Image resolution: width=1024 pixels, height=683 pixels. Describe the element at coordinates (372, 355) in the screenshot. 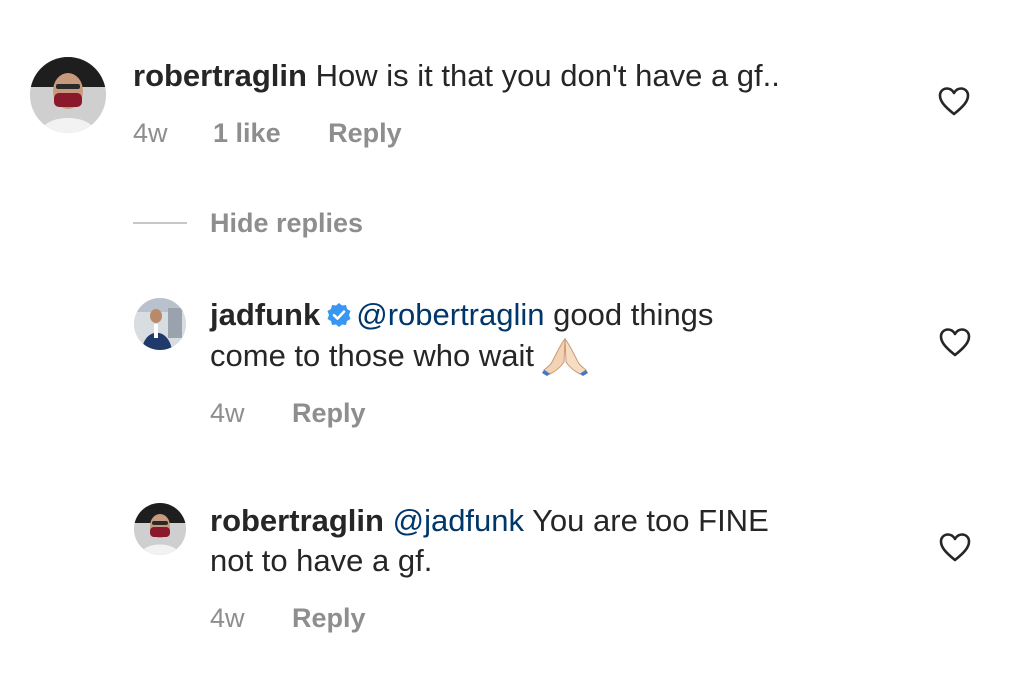

I see `comment-body-continued: come to those who wait` at that location.